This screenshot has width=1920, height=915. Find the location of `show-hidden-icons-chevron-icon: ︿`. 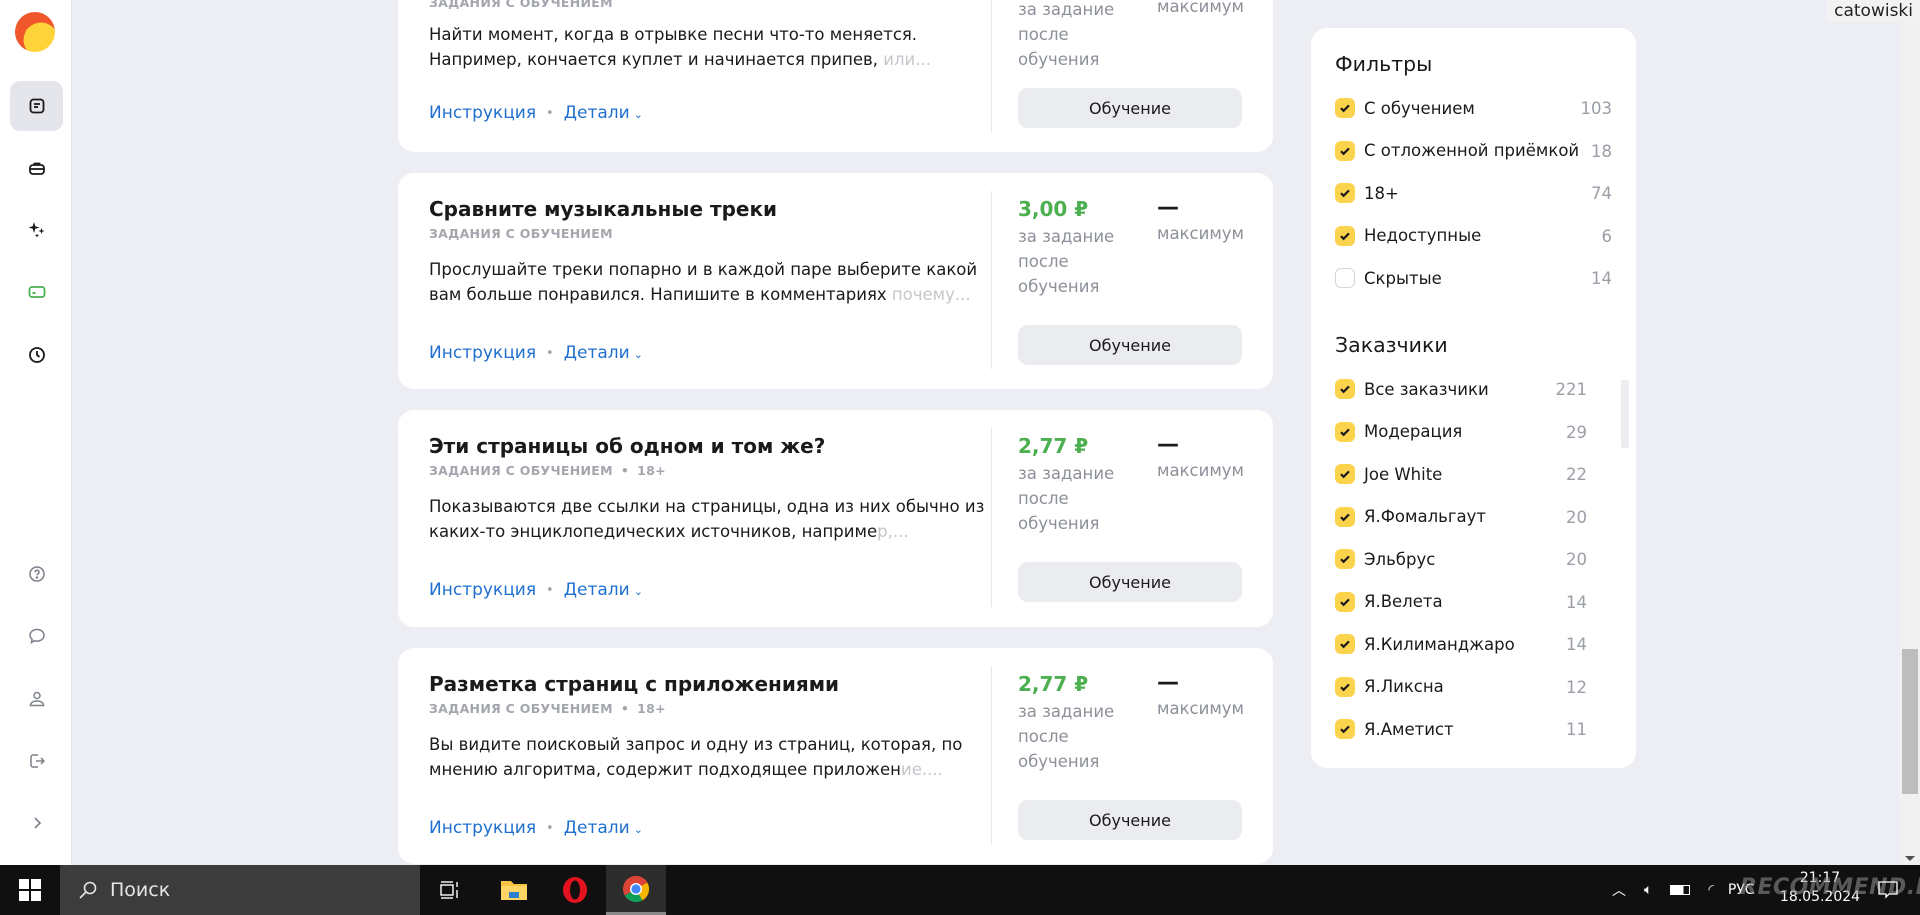

show-hidden-icons-chevron-icon: ︿ is located at coordinates (1619, 890).